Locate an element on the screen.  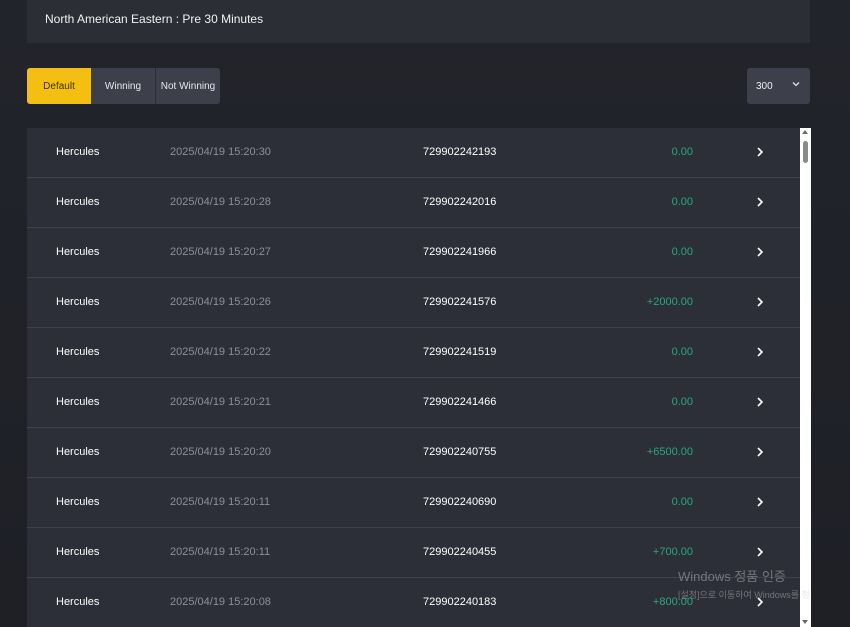
round-id: 729902241576 is located at coordinates (460, 302).